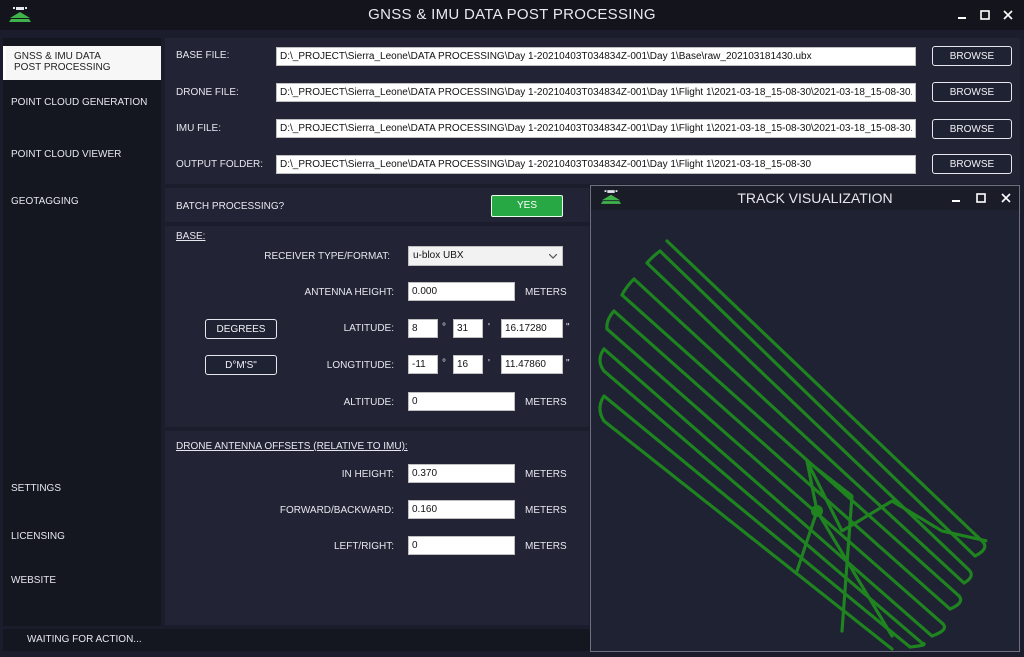  What do you see at coordinates (972, 164) in the screenshot?
I see `browse-output-button: BROWSE` at bounding box center [972, 164].